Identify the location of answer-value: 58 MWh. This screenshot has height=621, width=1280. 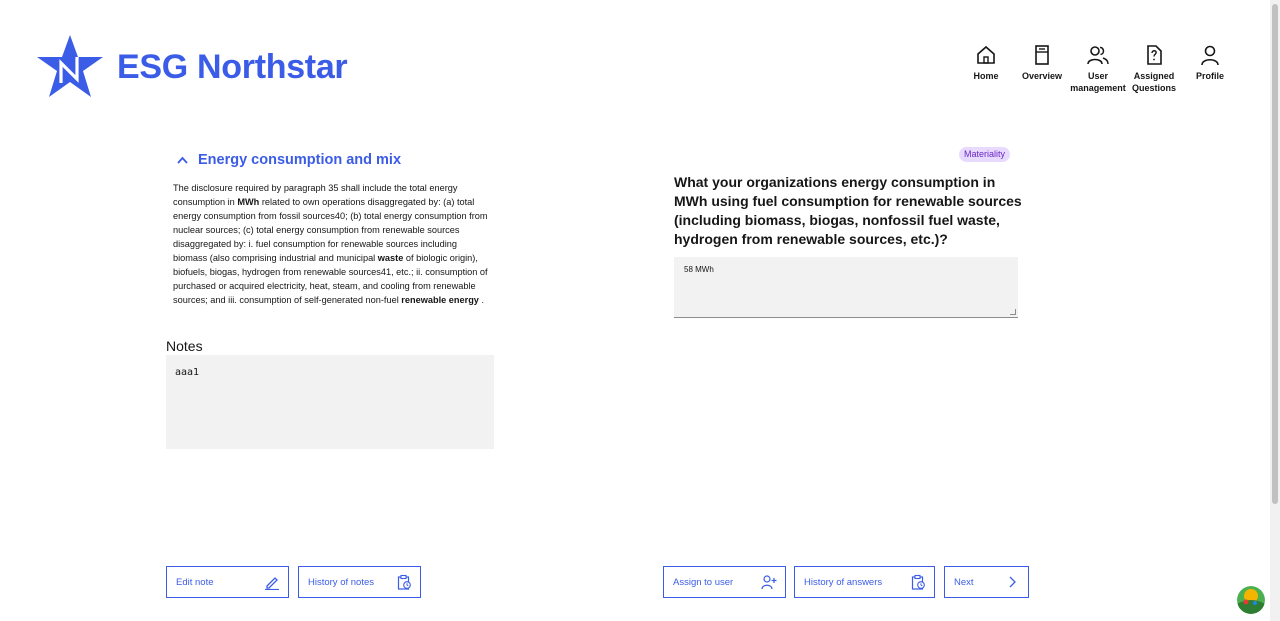
(699, 269).